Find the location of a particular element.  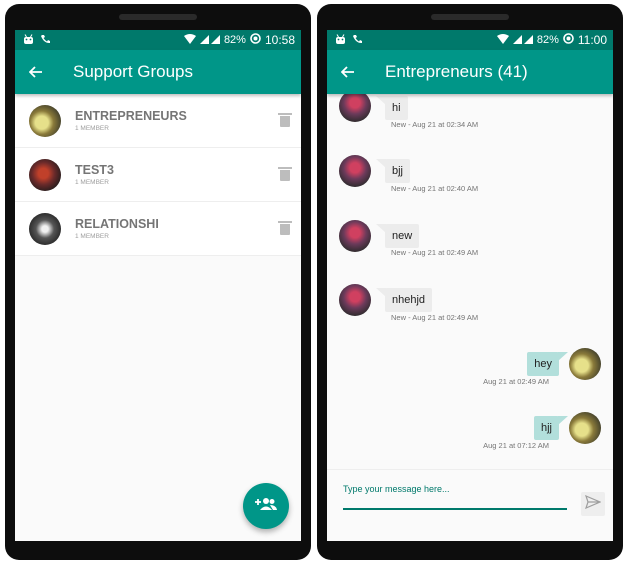

group-name: ENTREPRENEURS is located at coordinates (131, 116).